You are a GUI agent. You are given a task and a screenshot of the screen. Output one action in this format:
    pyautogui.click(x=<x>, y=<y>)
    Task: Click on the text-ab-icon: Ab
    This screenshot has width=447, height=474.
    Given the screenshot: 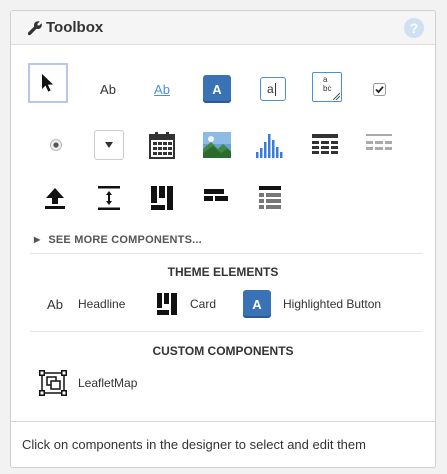 What is the action you would take?
    pyautogui.click(x=108, y=89)
    